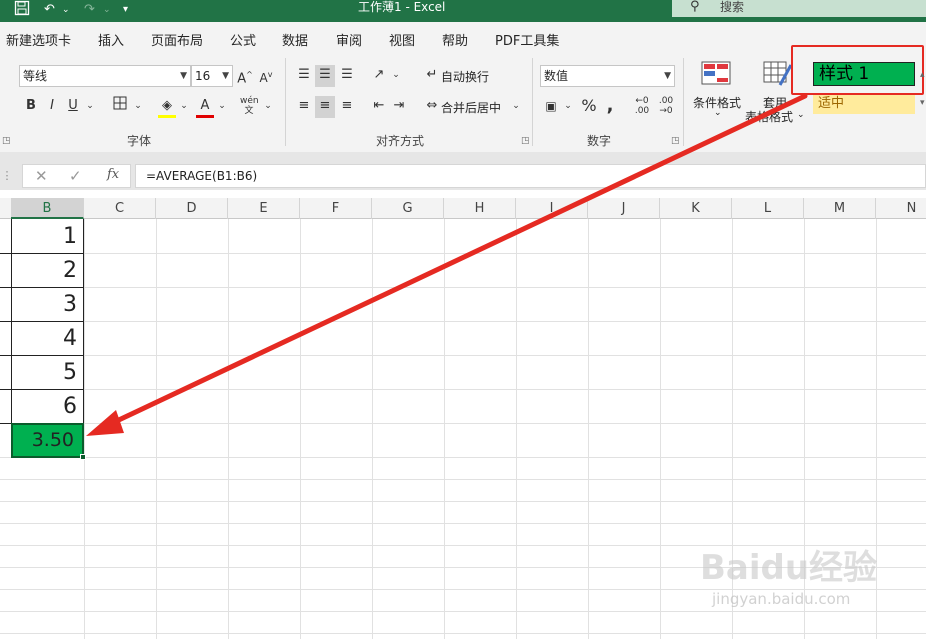  I want to click on column-header-m: M, so click(840, 208).